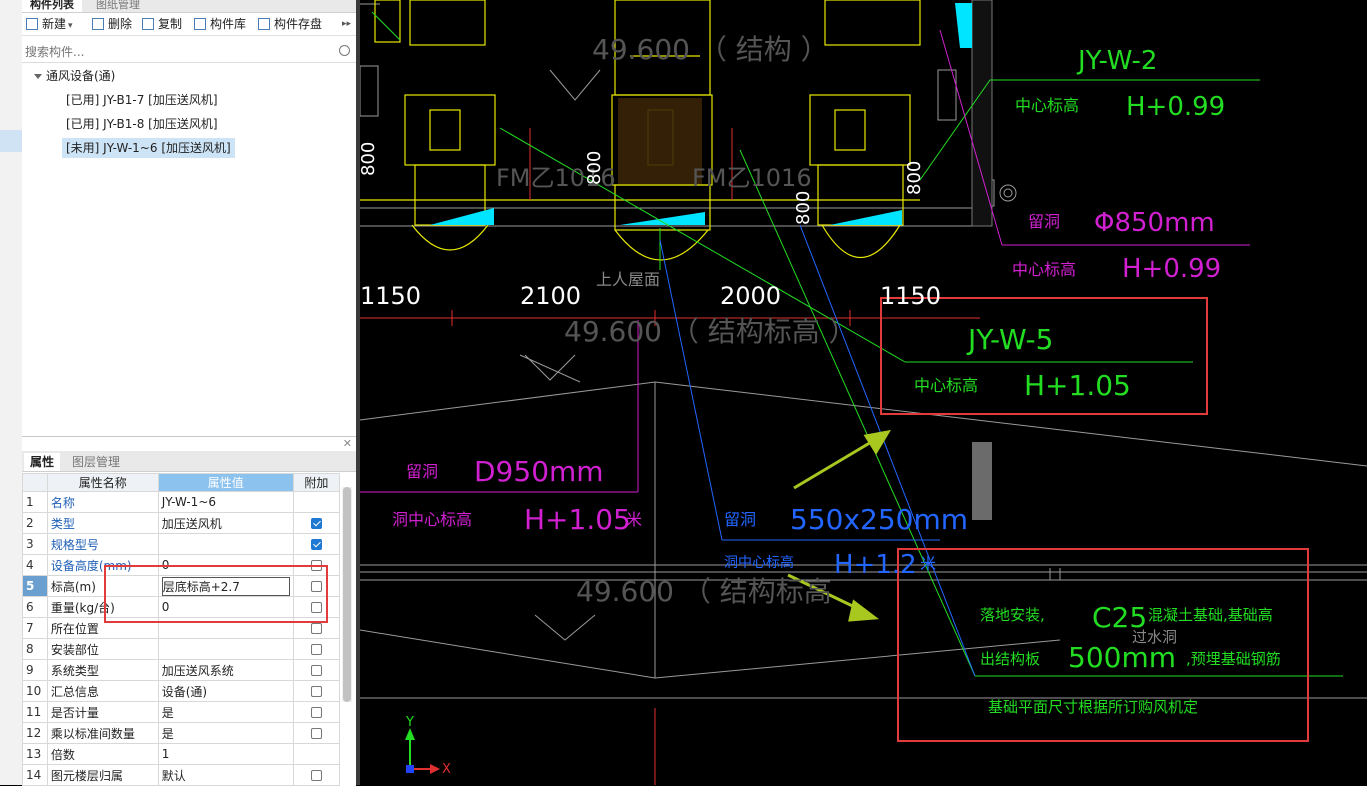 Image resolution: width=1367 pixels, height=786 pixels. I want to click on extra-cell, so click(316, 754).